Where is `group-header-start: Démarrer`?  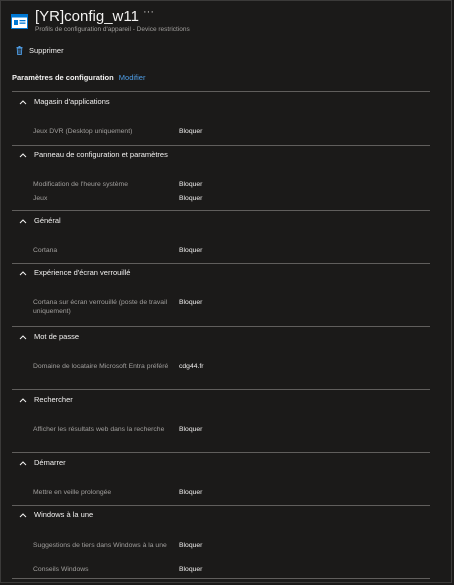 group-header-start: Démarrer is located at coordinates (42, 462).